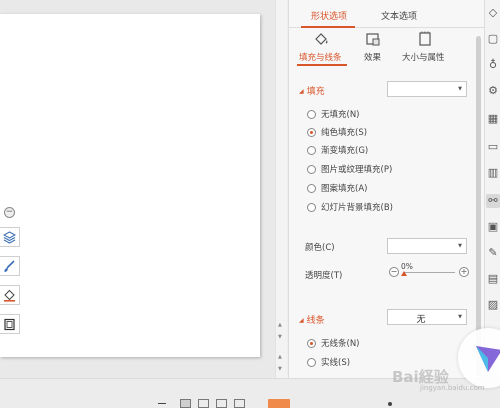  I want to click on pane-scrollbar-thumb, so click(478, 206).